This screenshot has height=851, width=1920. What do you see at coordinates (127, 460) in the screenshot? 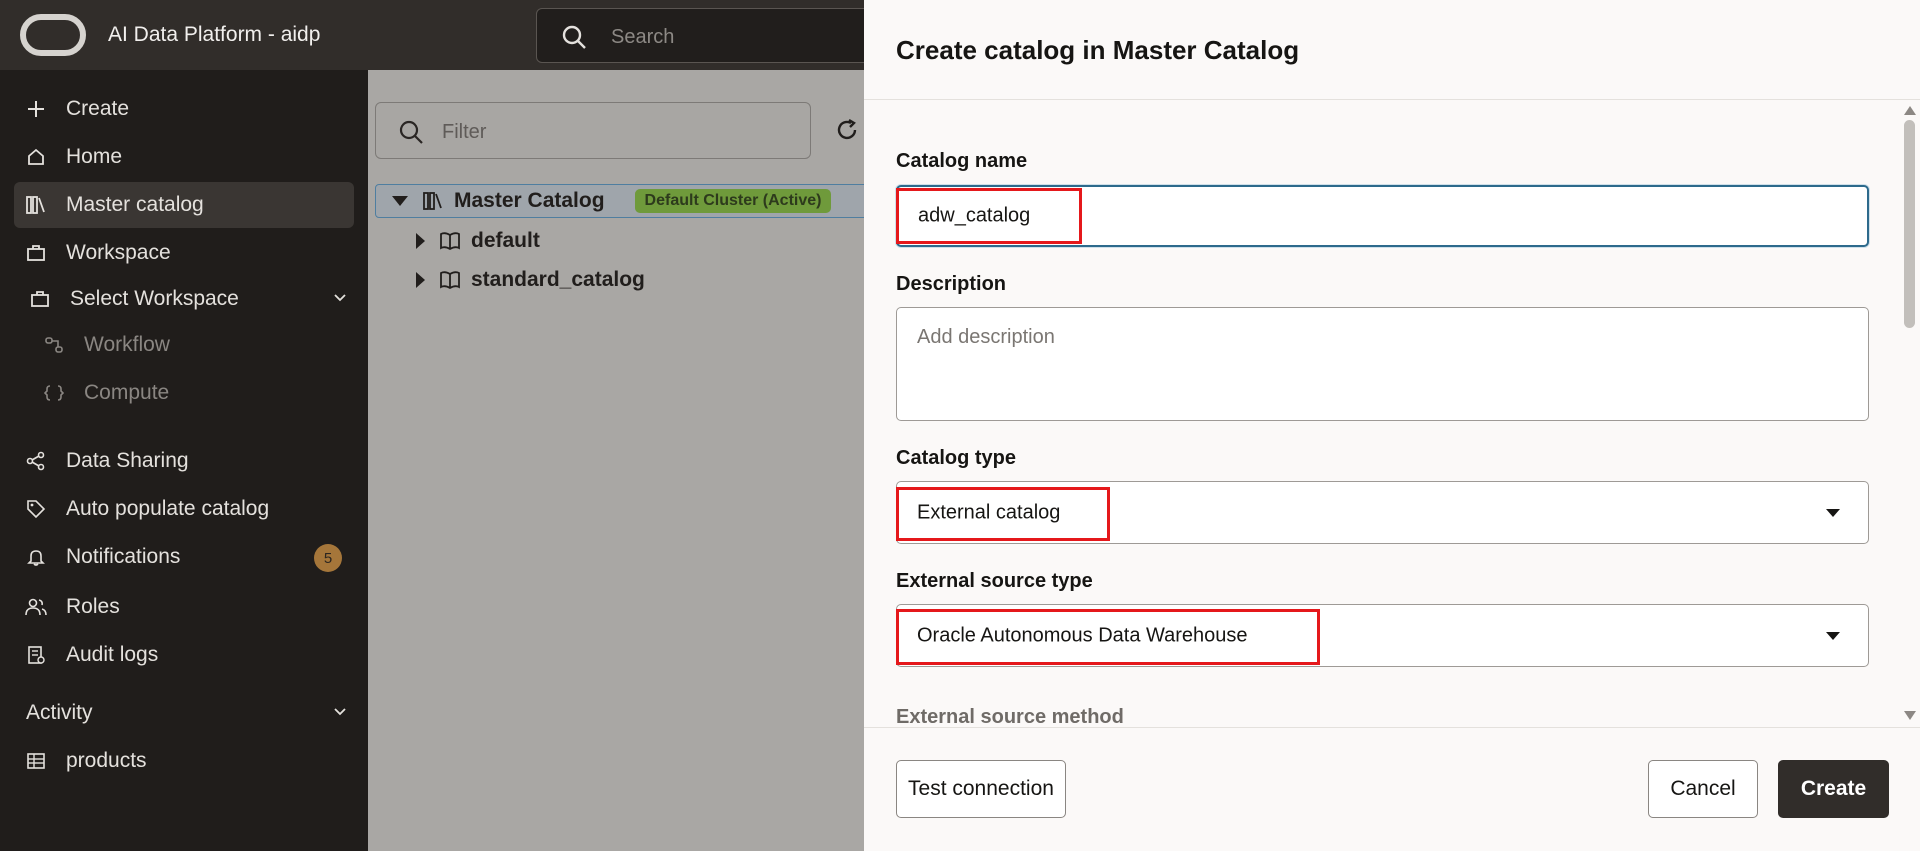
I see `sidebar-item-label: Data Sharing` at bounding box center [127, 460].